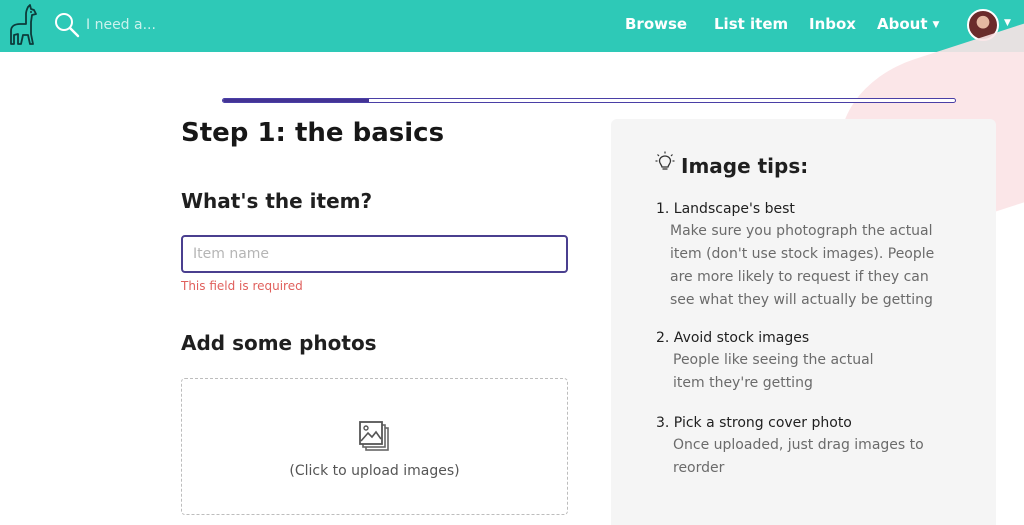 The image size is (1024, 525). I want to click on item-name-input, so click(374, 254).